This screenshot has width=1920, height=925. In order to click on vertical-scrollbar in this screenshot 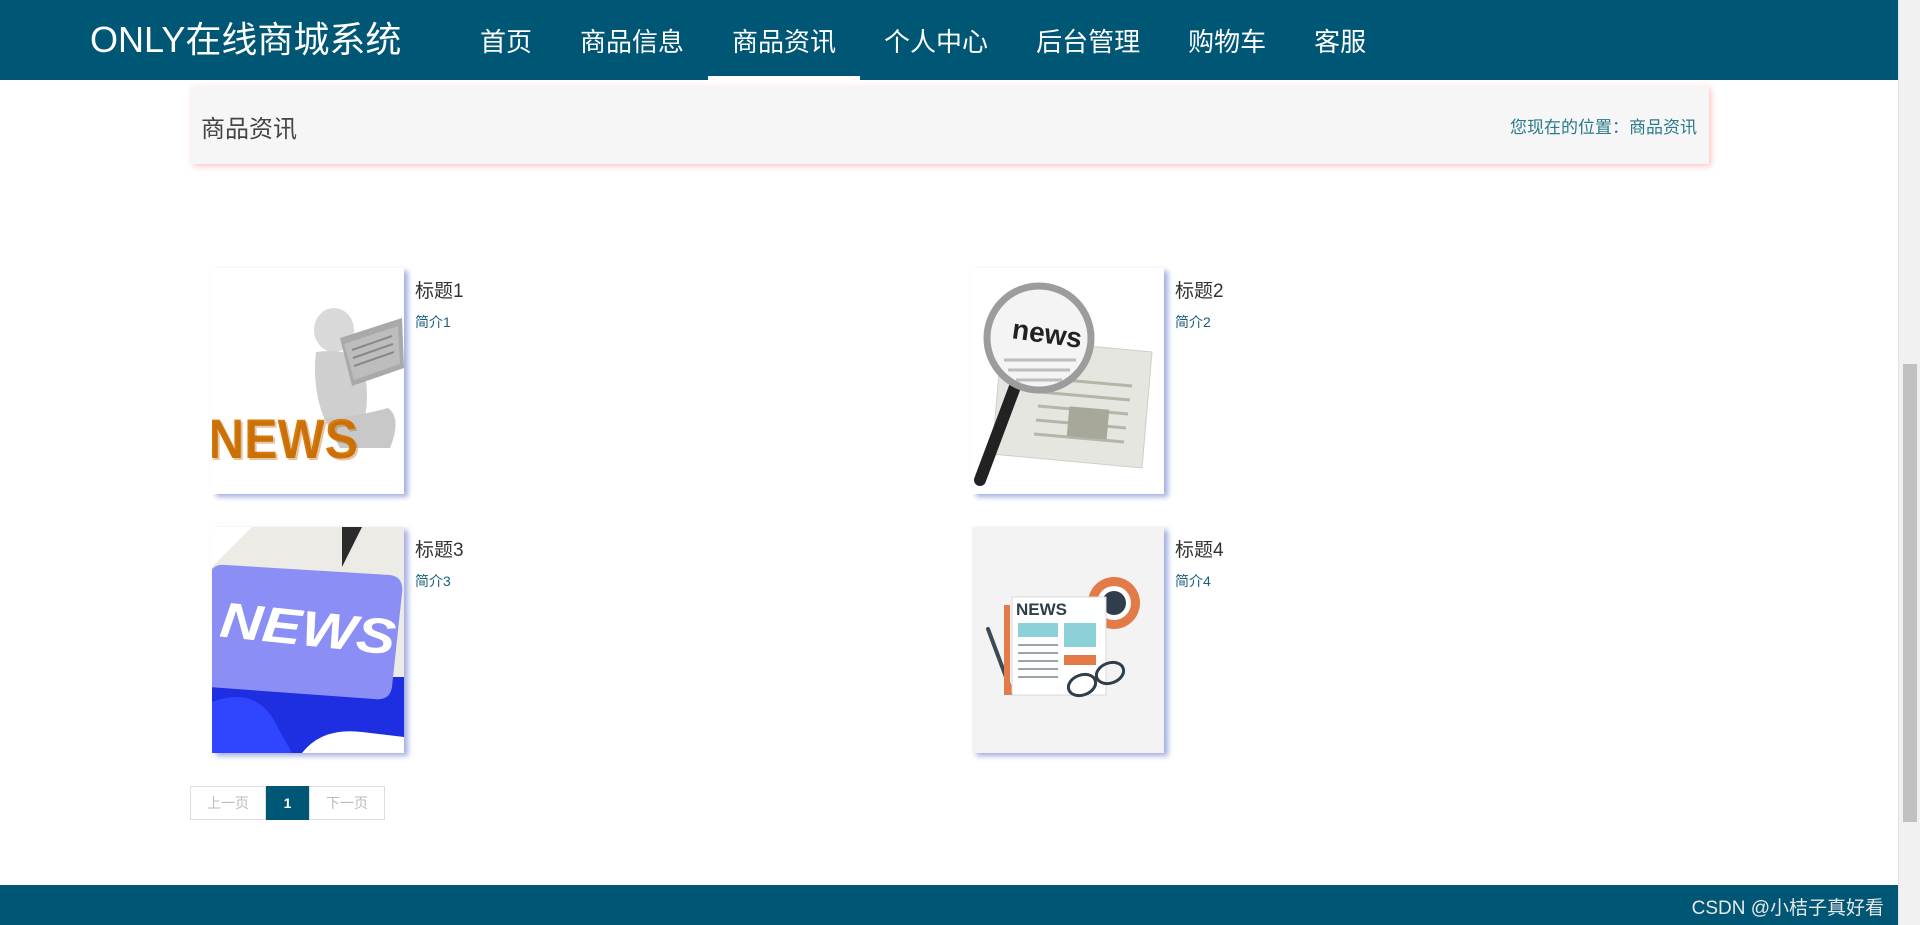, I will do `click(1909, 462)`.